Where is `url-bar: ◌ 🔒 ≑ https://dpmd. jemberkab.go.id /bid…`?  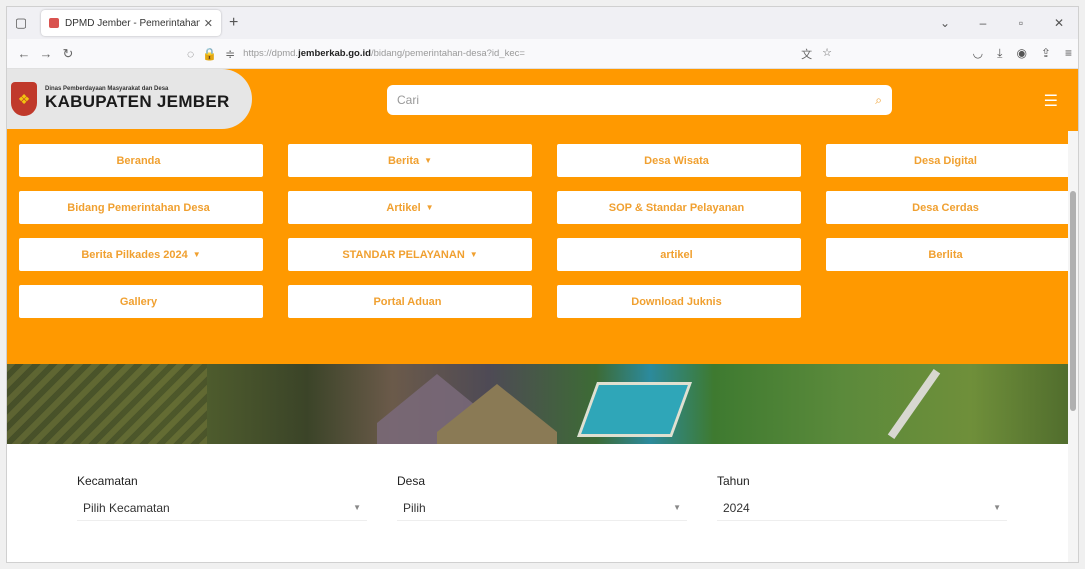 url-bar: ◌ 🔒 ≑ https://dpmd. jemberkab.go.id /bid… is located at coordinates (509, 54).